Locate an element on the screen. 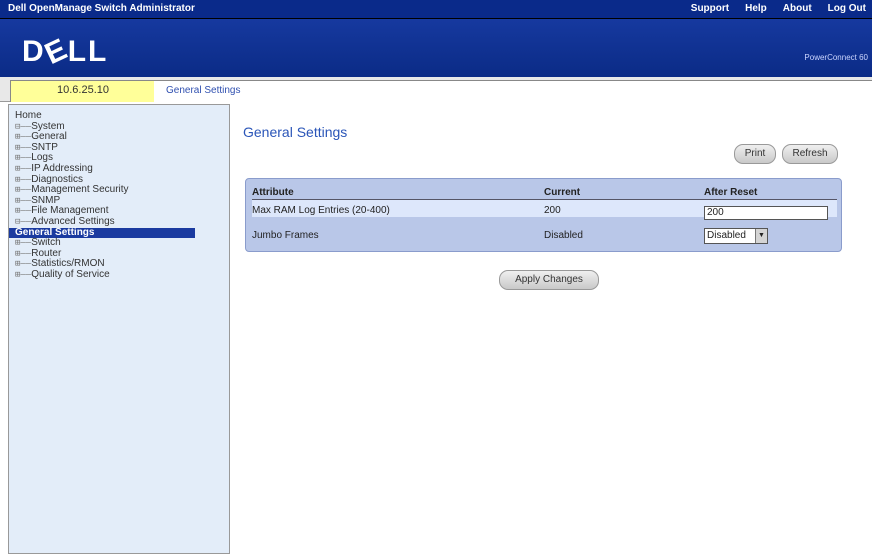 The width and height of the screenshot is (872, 557). header-after-reset: After Reset is located at coordinates (731, 192).